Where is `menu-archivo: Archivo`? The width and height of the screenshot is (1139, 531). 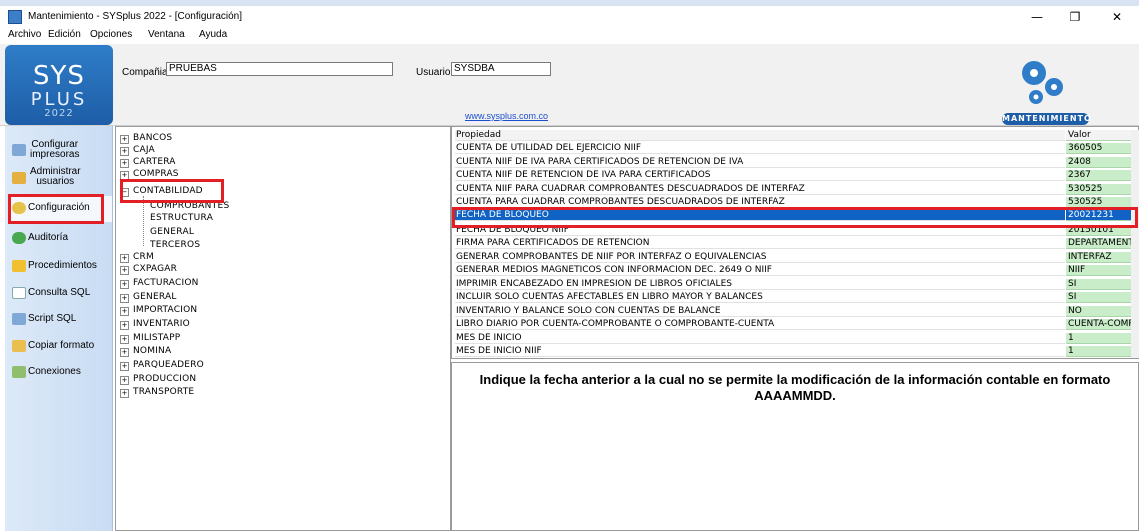
menu-archivo: Archivo is located at coordinates (24, 34).